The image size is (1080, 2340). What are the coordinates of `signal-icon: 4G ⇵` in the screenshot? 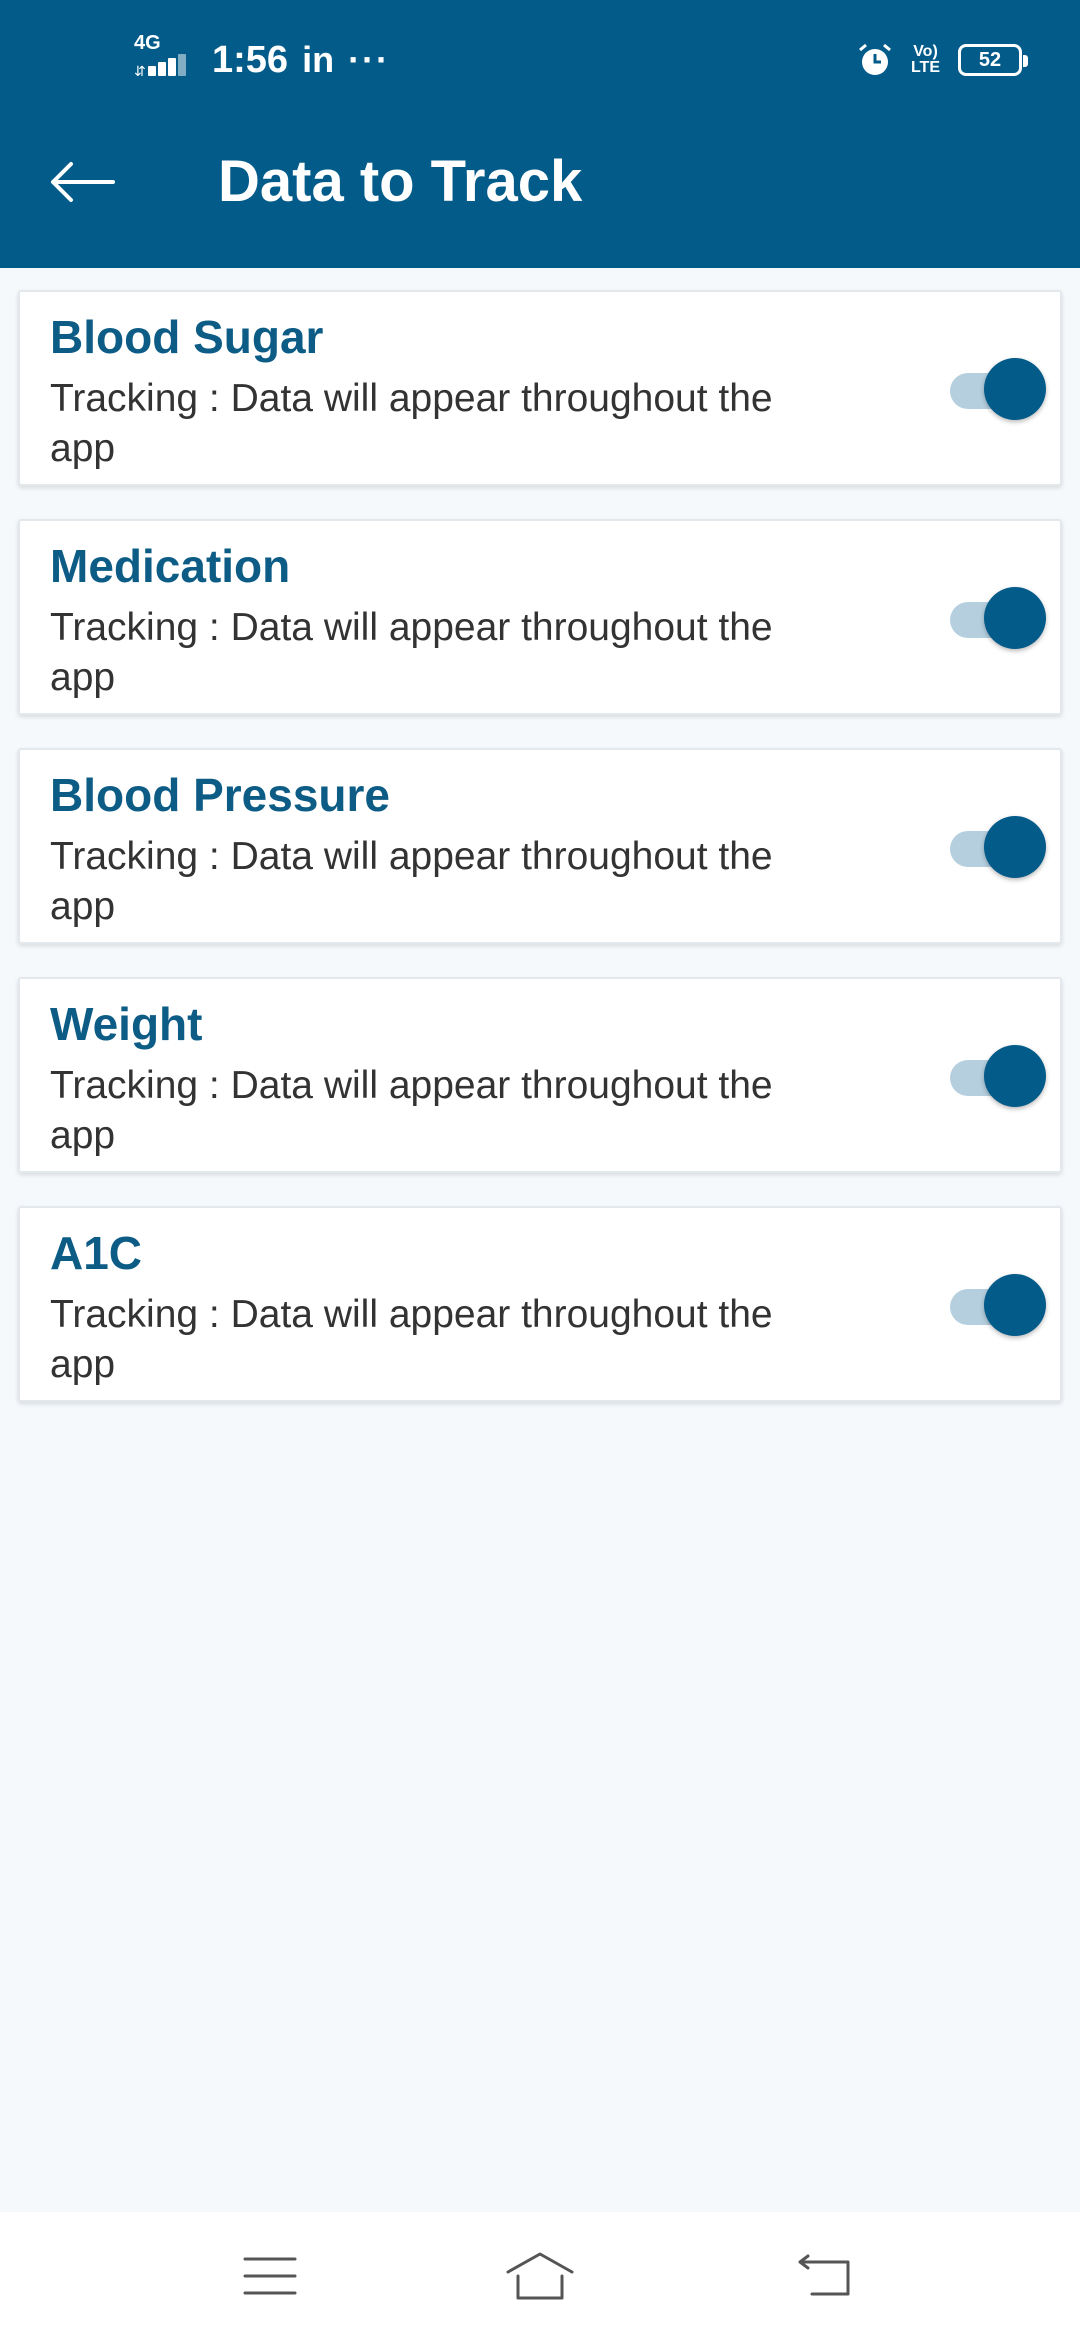 It's located at (162, 56).